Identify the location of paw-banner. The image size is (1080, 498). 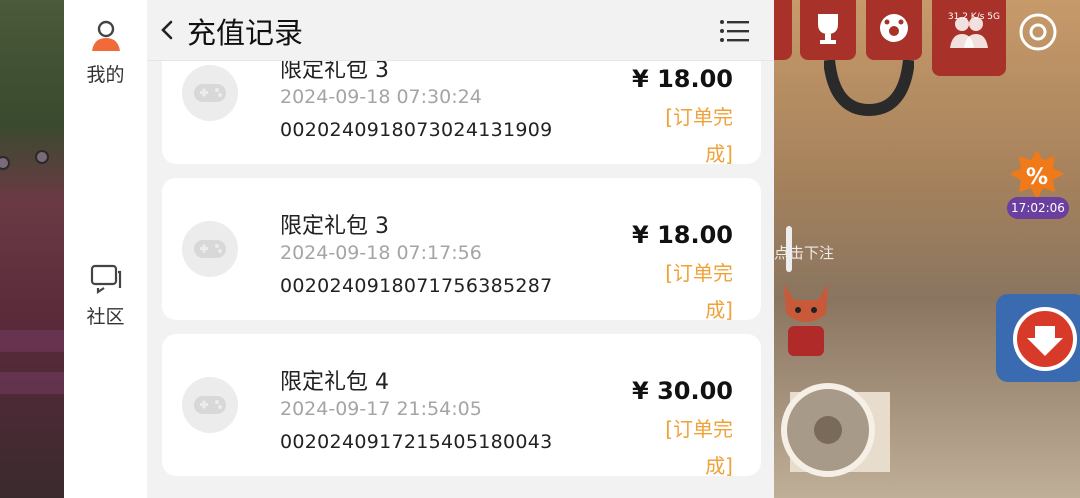
(894, 30).